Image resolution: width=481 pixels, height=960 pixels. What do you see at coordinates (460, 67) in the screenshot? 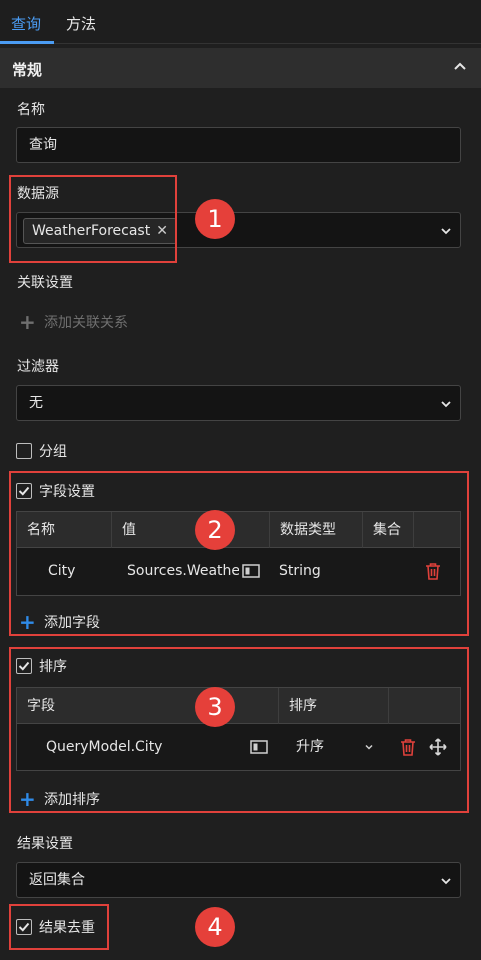
I see `chevron-up-icon` at bounding box center [460, 67].